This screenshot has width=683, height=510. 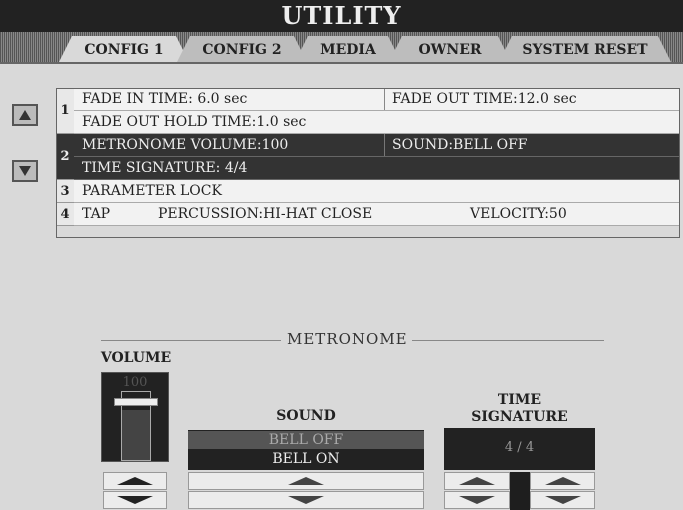 What do you see at coordinates (480, 99) in the screenshot?
I see `fade-out-time: FADE OUT TIME:12.0 sec` at bounding box center [480, 99].